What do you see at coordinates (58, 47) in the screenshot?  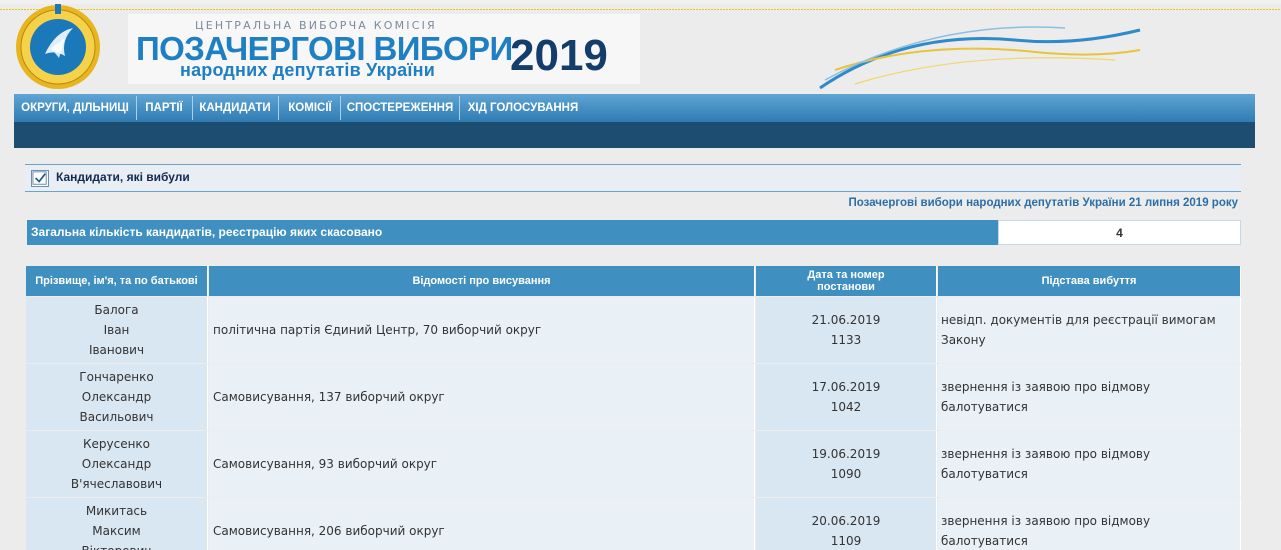 I see `cvk-emblem-icon` at bounding box center [58, 47].